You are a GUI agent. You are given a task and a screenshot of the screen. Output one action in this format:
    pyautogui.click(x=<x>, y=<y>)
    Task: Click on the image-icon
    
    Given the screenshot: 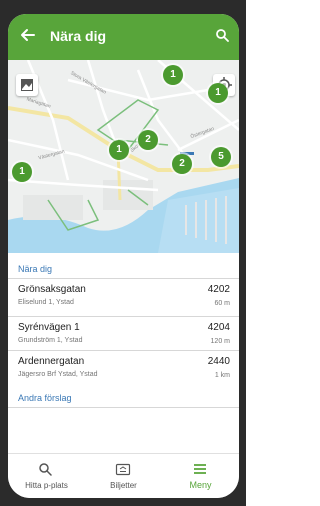 What is the action you would take?
    pyautogui.click(x=27, y=85)
    